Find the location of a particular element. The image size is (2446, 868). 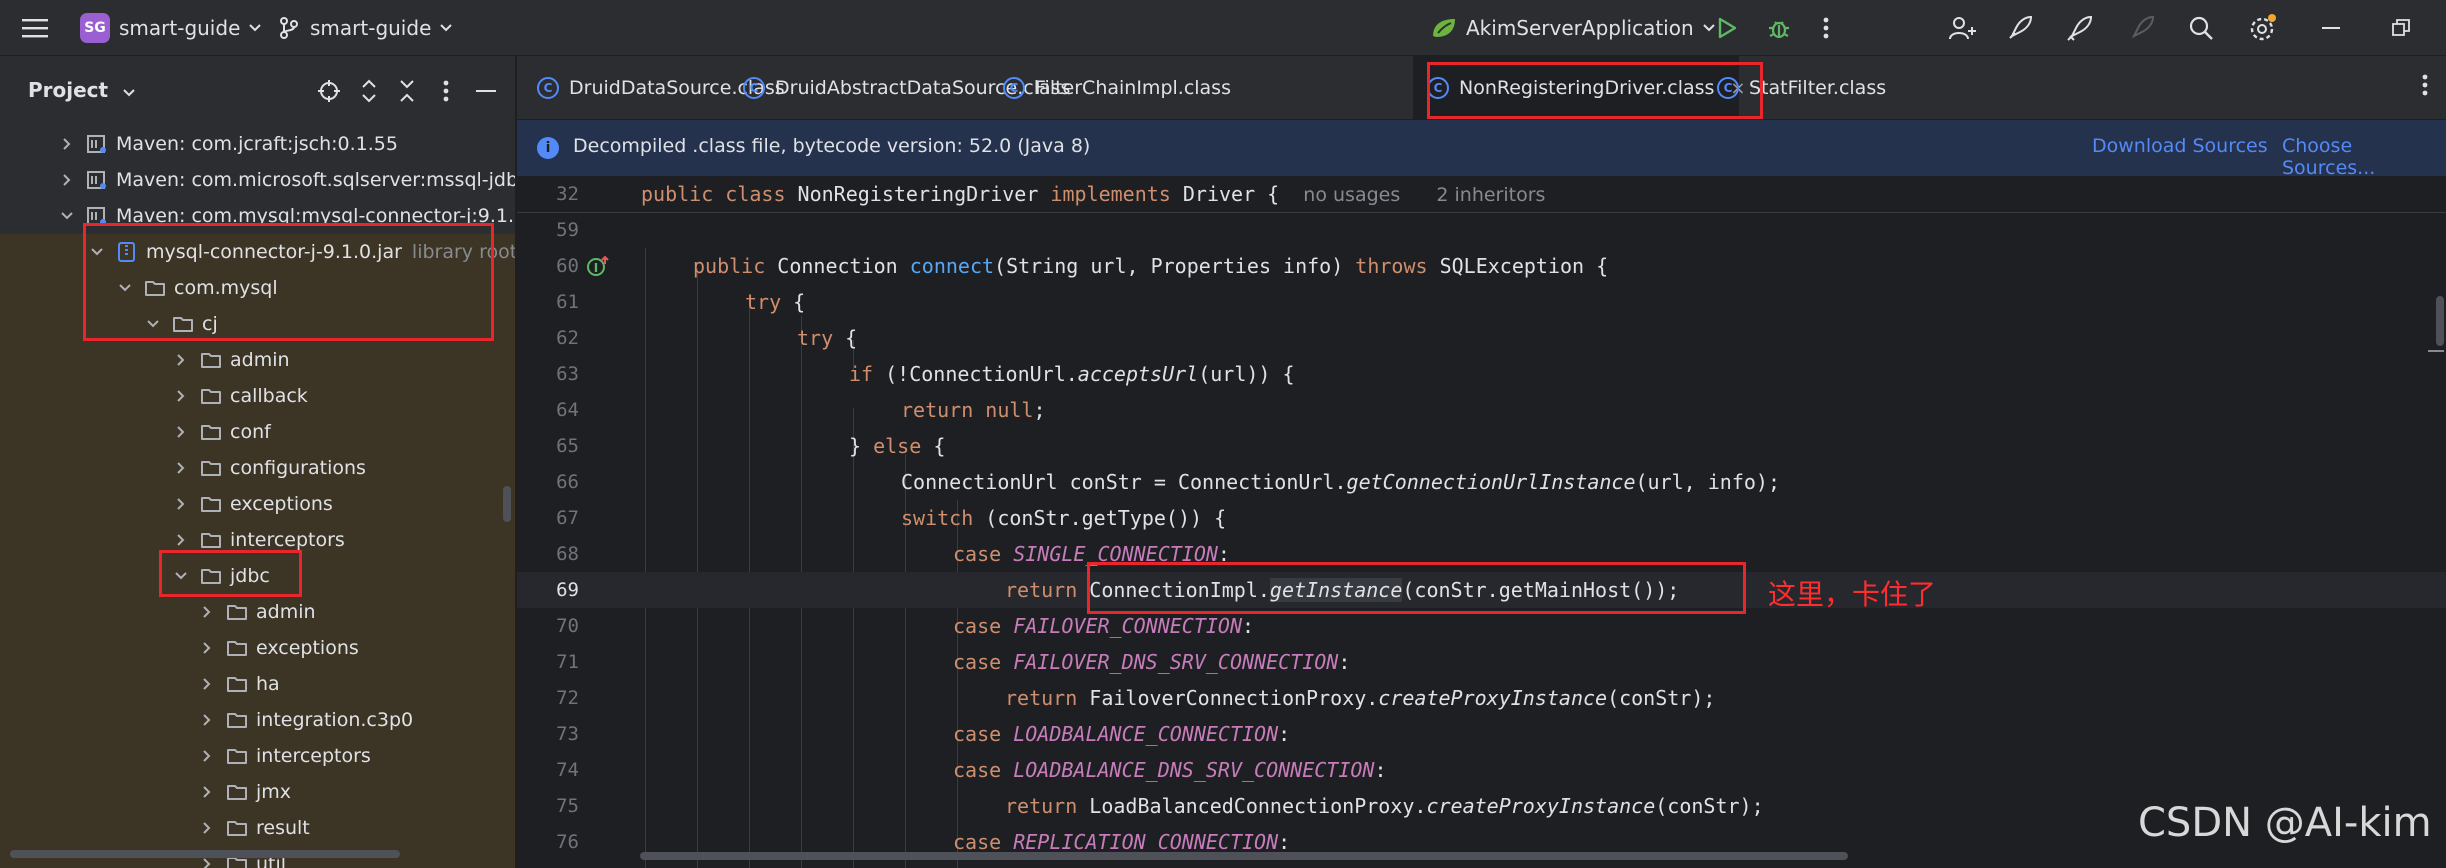

tree-item: jdbc is located at coordinates (257, 576).